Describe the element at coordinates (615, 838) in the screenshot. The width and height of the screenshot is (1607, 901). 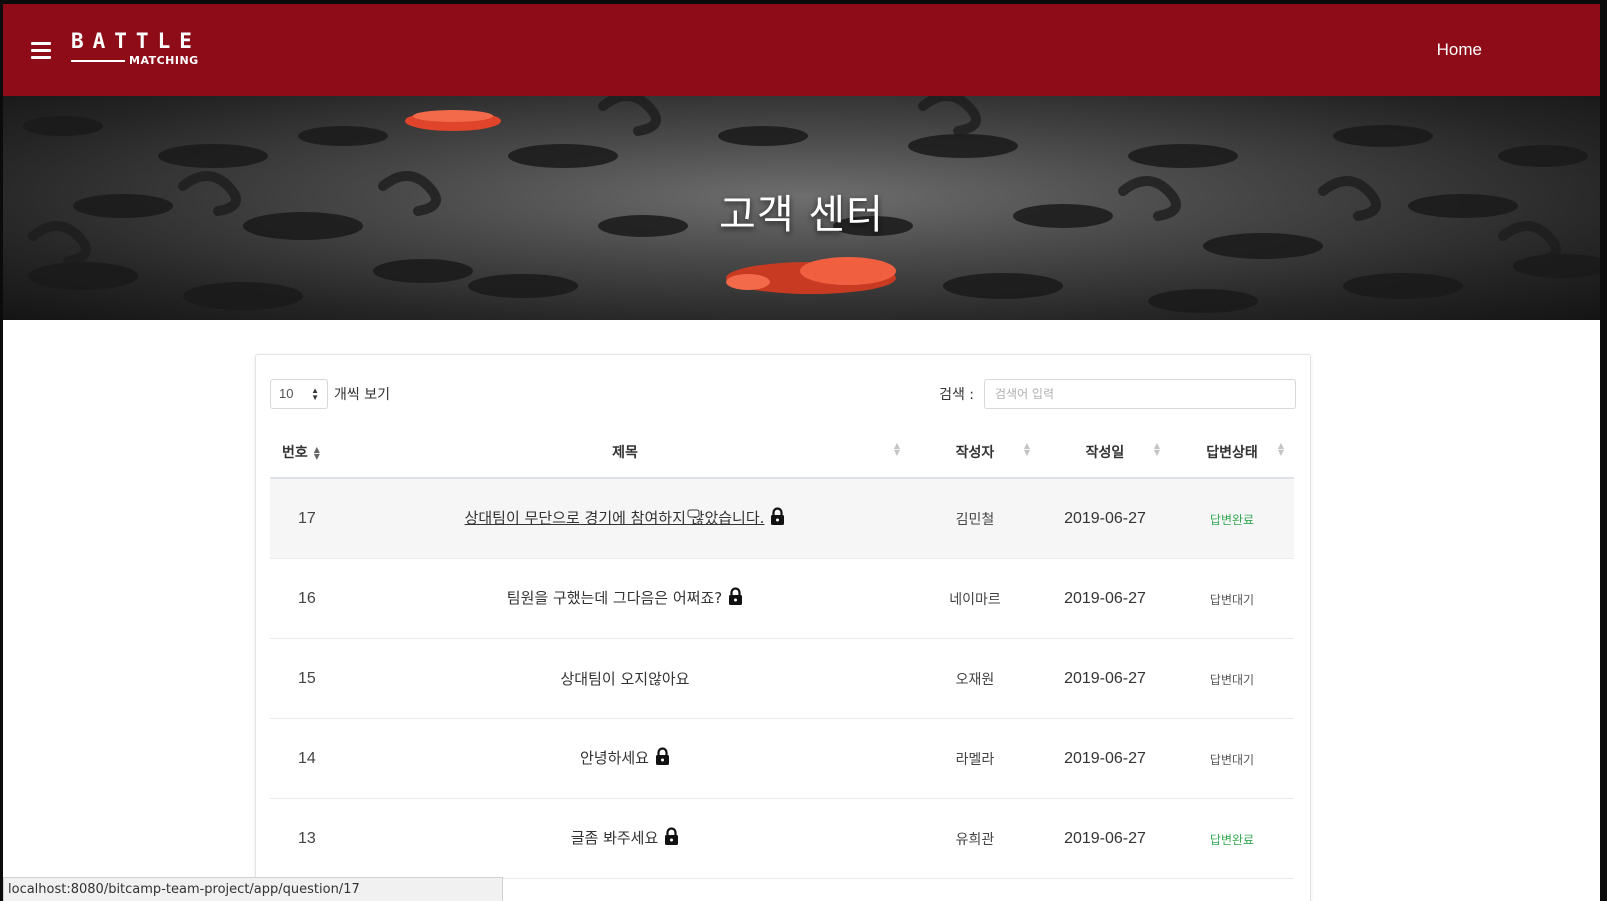
I see `row-title-link: 글좀 봐주세요` at that location.